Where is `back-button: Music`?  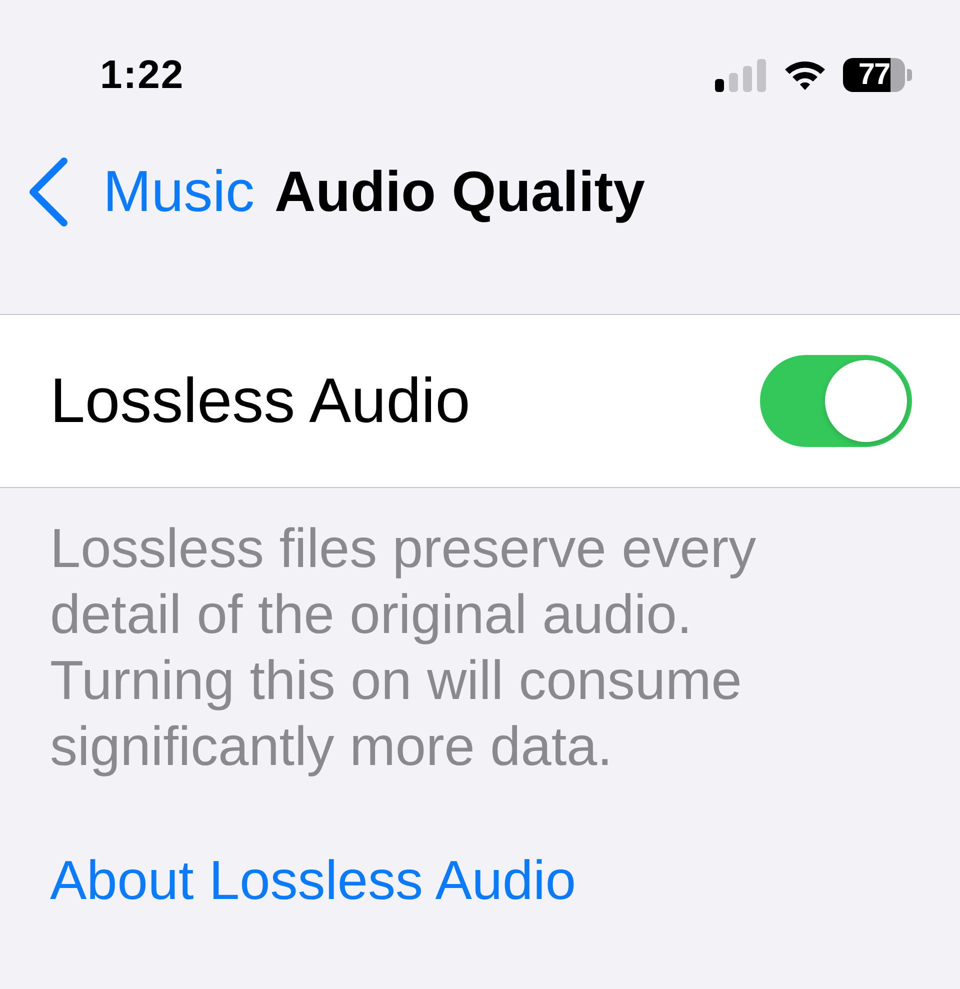
back-button: Music is located at coordinates (141, 192).